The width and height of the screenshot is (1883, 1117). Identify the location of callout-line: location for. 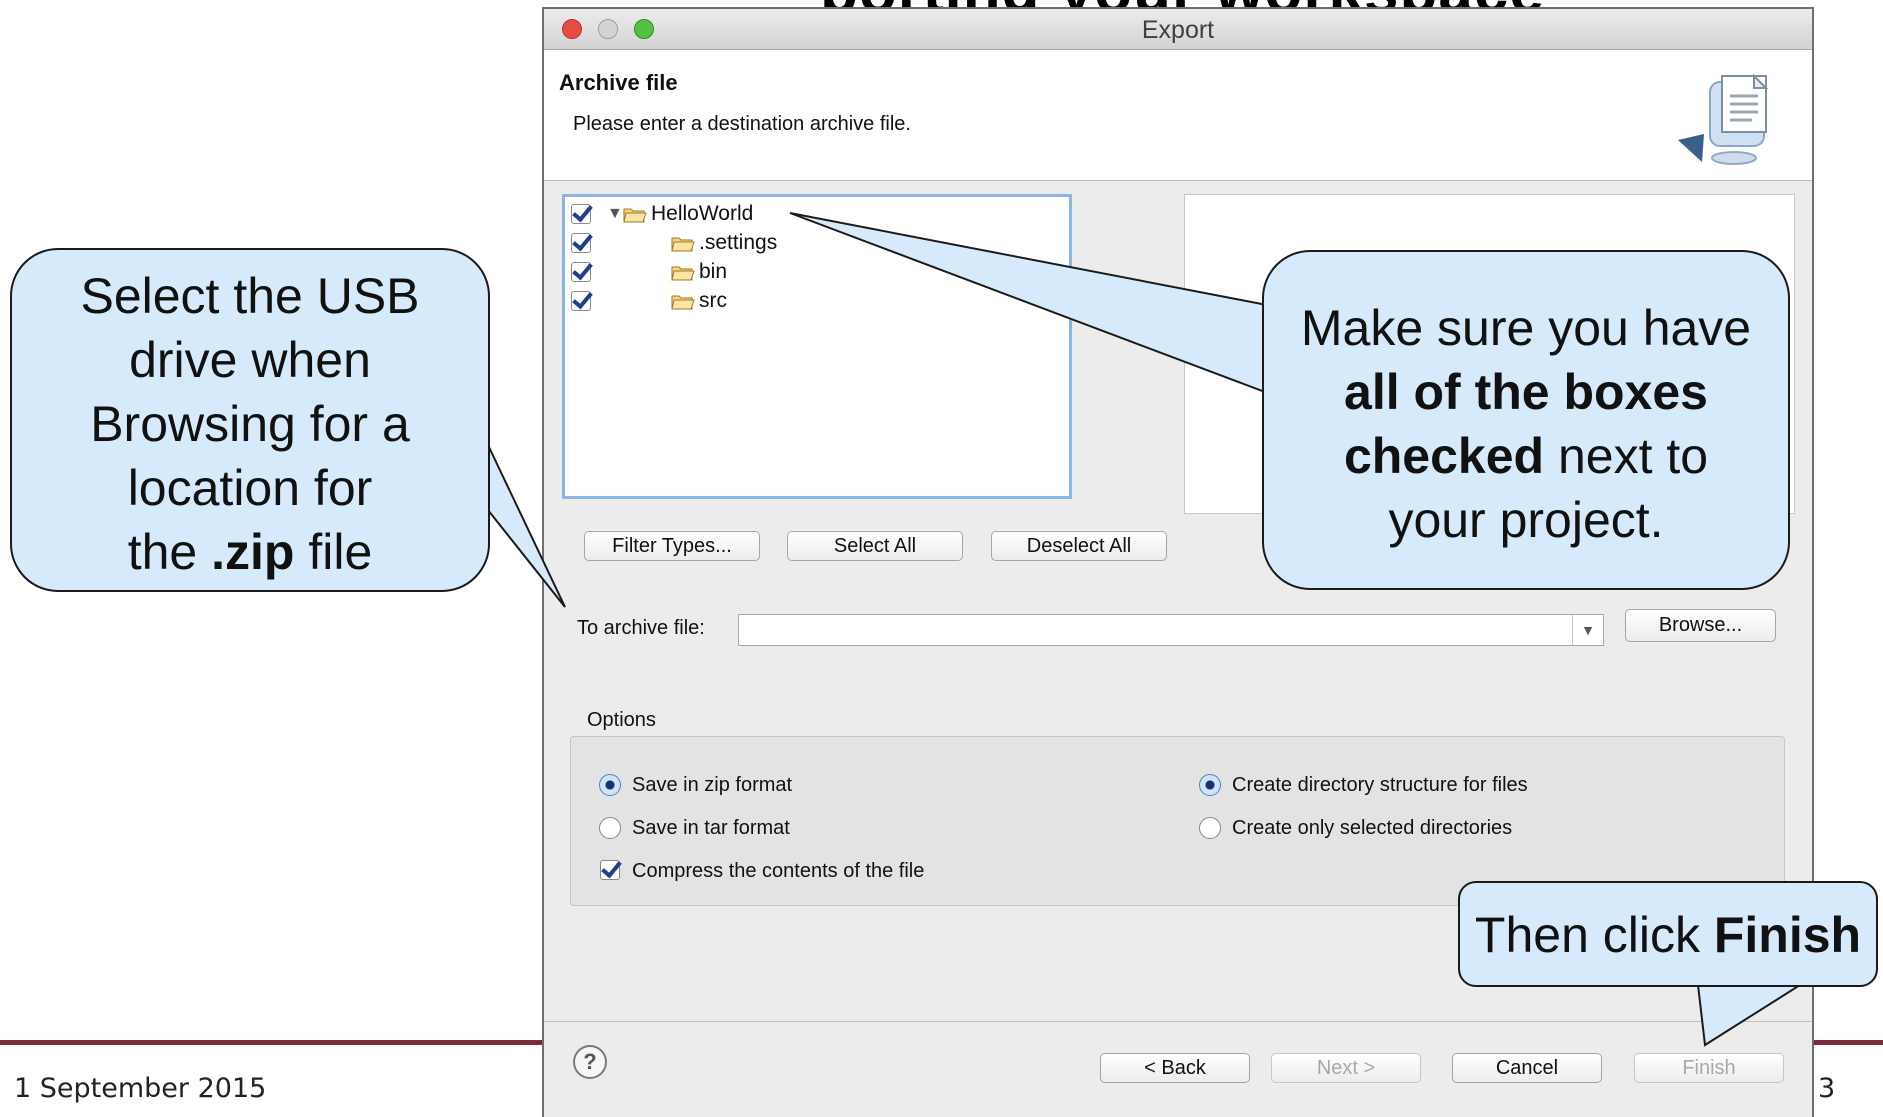
(250, 488).